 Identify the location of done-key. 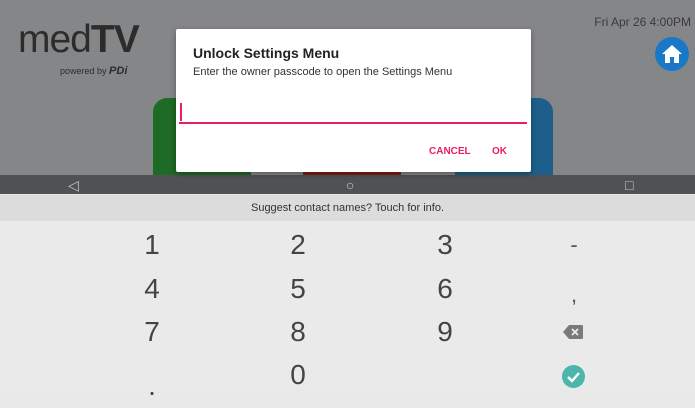
(573, 379).